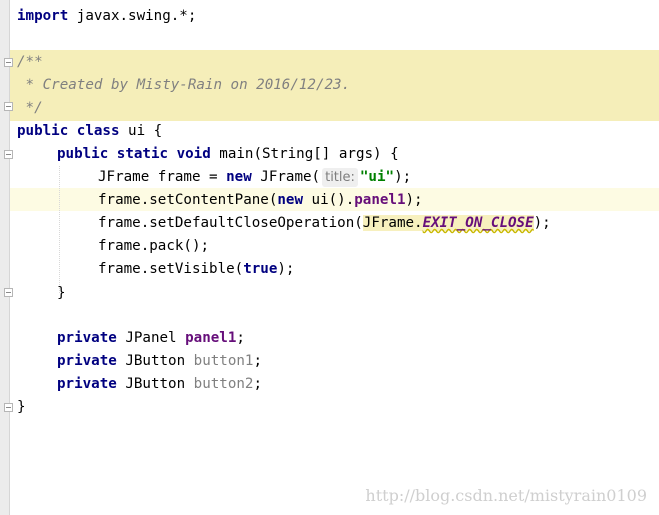 The image size is (659, 515). I want to click on code-text: javax.swing.*;, so click(132, 16).